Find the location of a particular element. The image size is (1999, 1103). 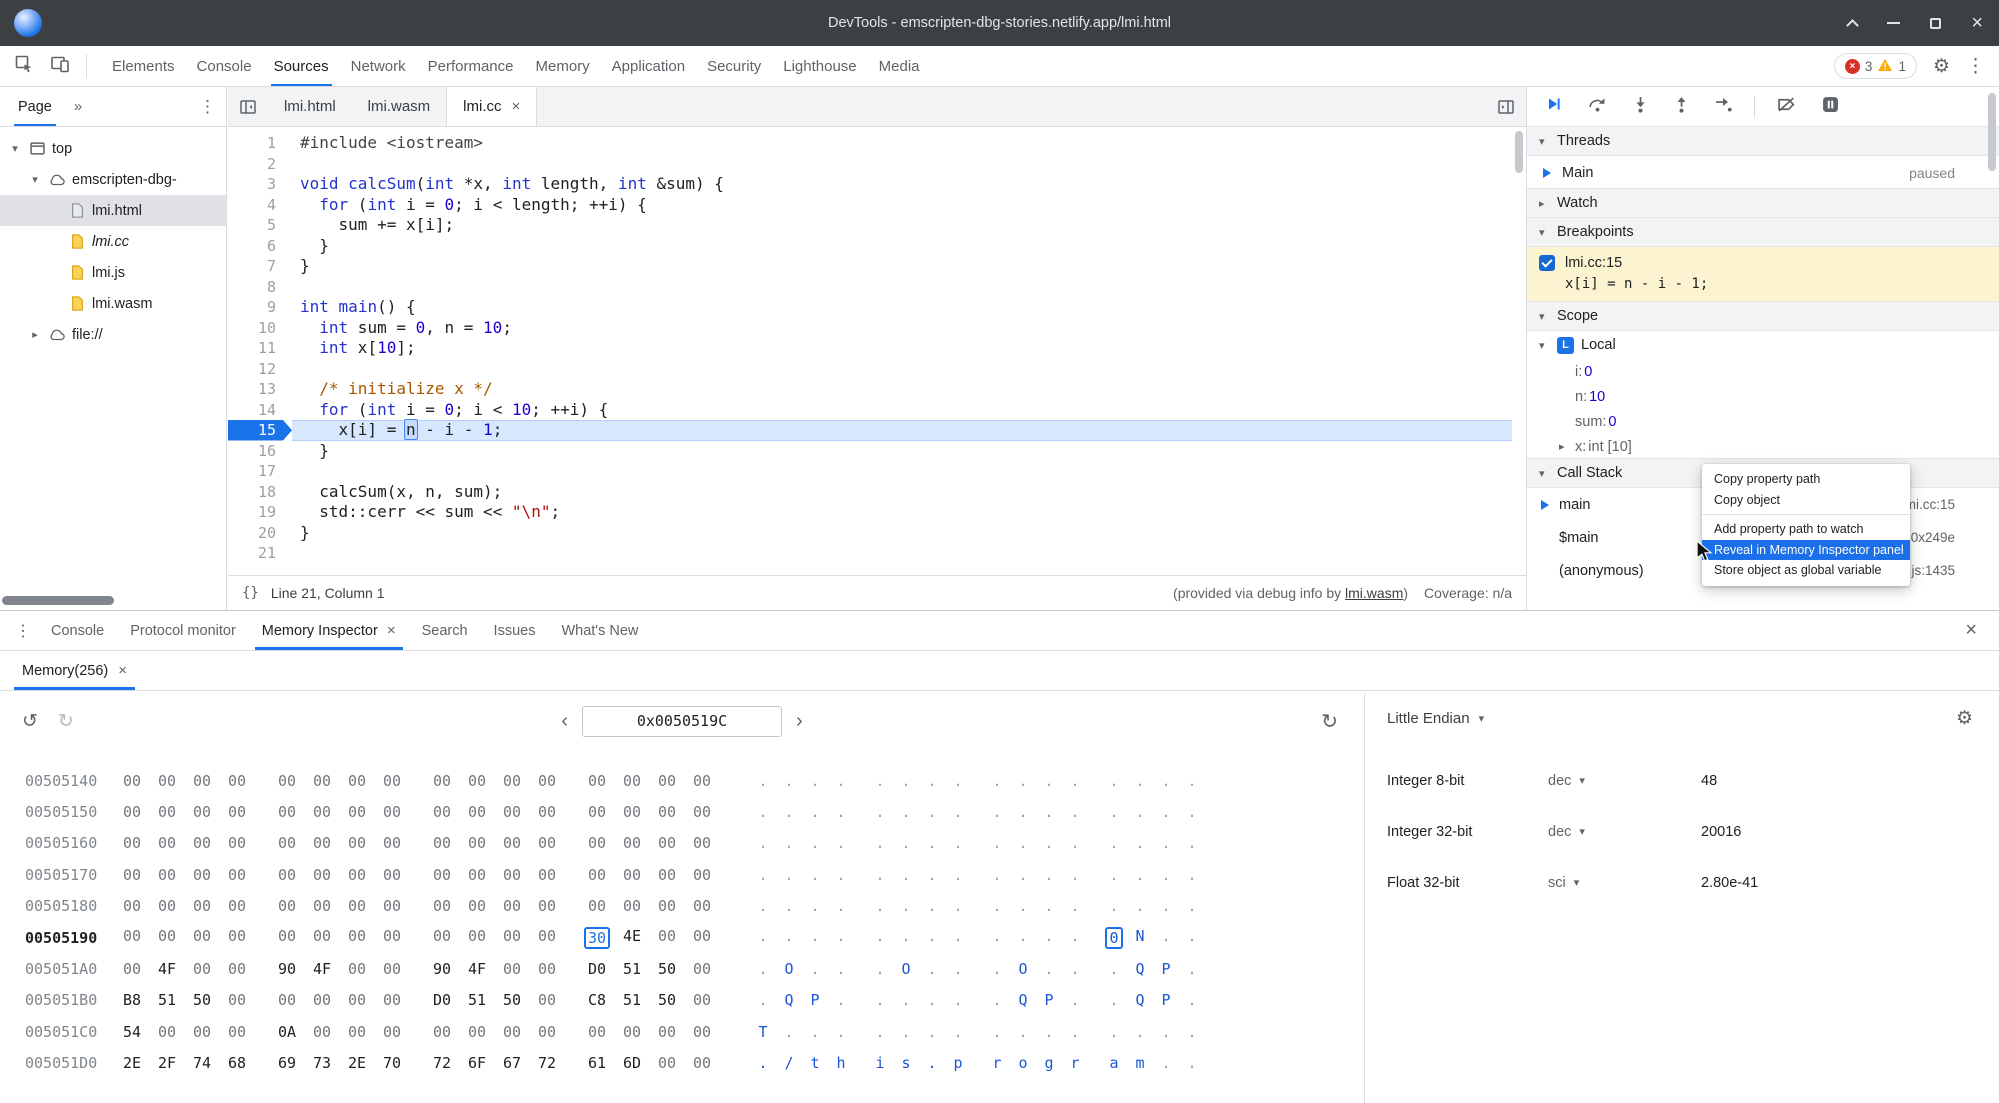

gutter-line-21: 21 is located at coordinates (260, 553).